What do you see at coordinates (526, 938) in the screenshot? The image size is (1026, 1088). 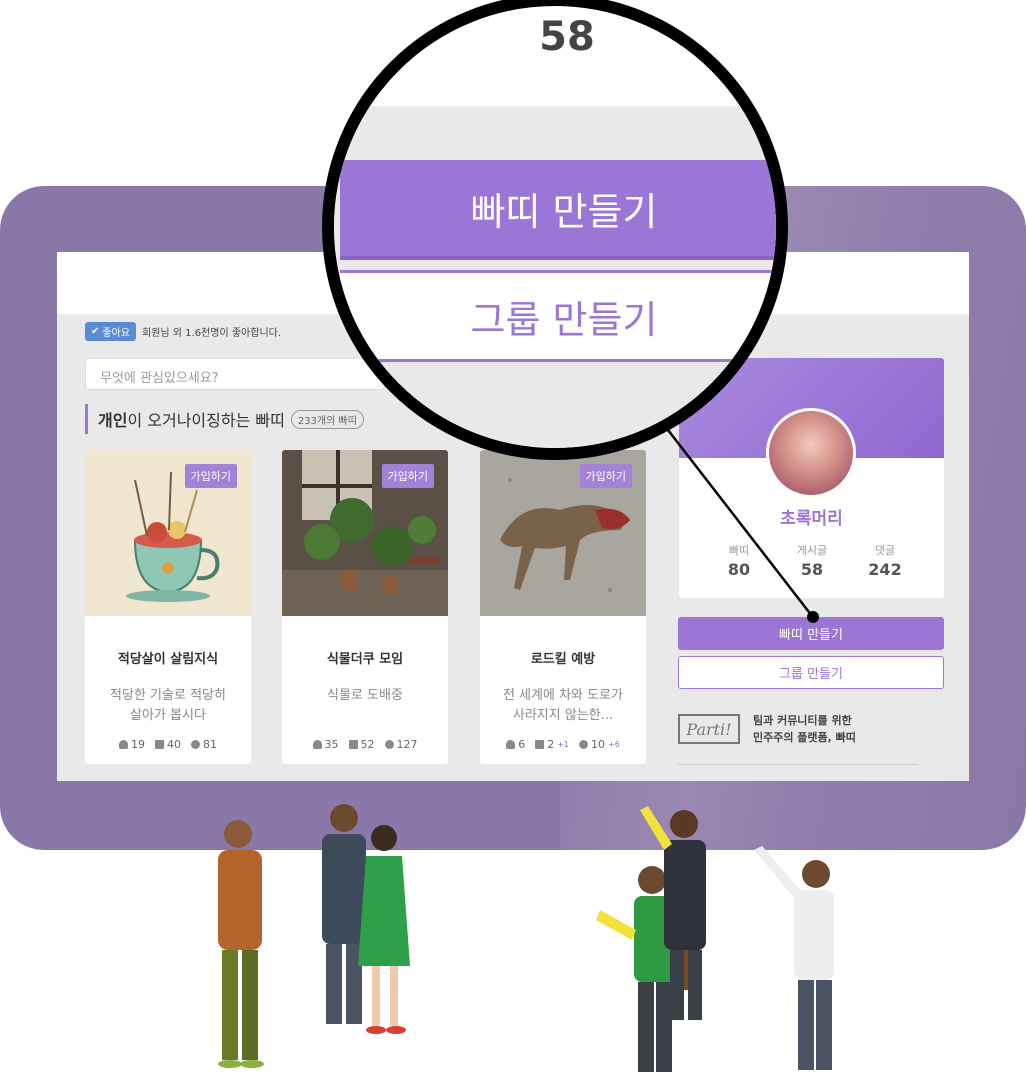 I see `people-illustration` at bounding box center [526, 938].